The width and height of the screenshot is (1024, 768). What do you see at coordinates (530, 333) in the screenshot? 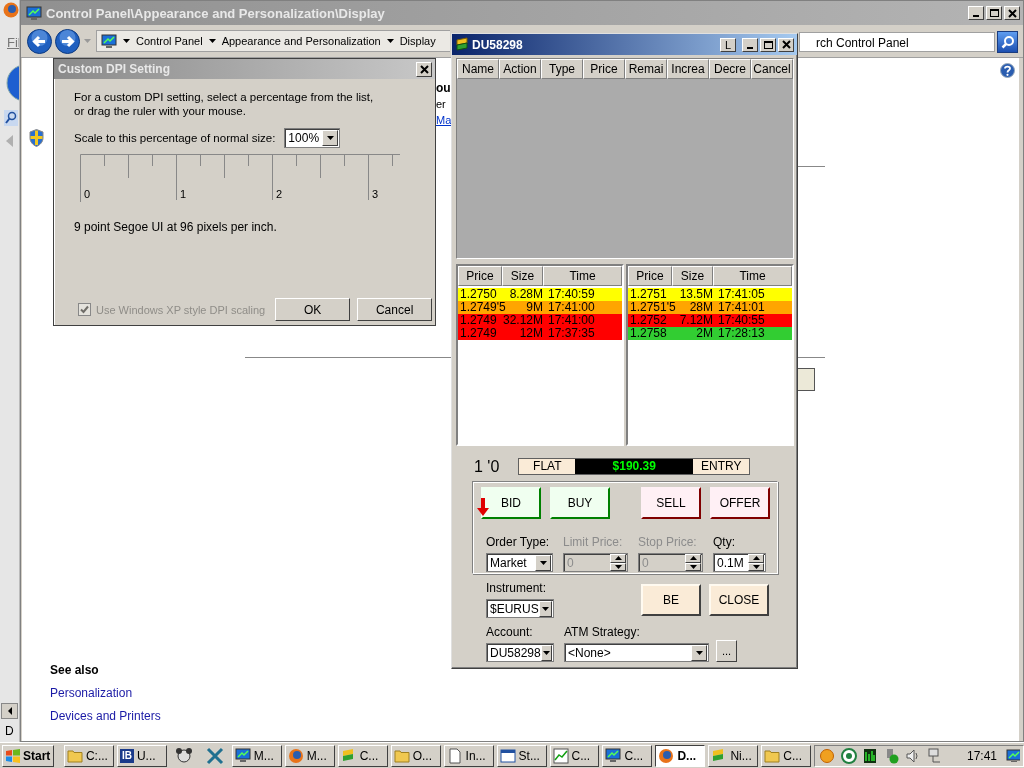
I see `table-cell-text: 12M` at bounding box center [530, 333].